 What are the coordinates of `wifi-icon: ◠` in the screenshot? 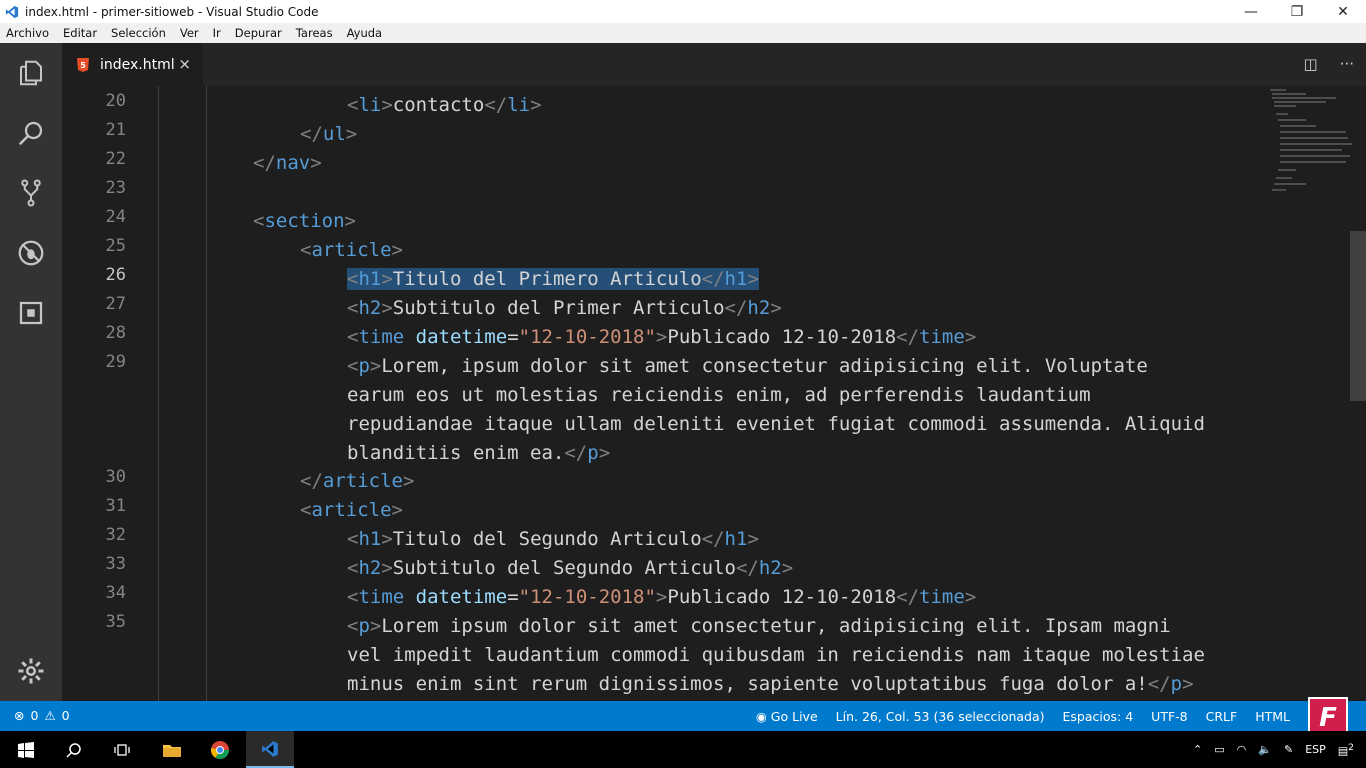 It's located at (1242, 749).